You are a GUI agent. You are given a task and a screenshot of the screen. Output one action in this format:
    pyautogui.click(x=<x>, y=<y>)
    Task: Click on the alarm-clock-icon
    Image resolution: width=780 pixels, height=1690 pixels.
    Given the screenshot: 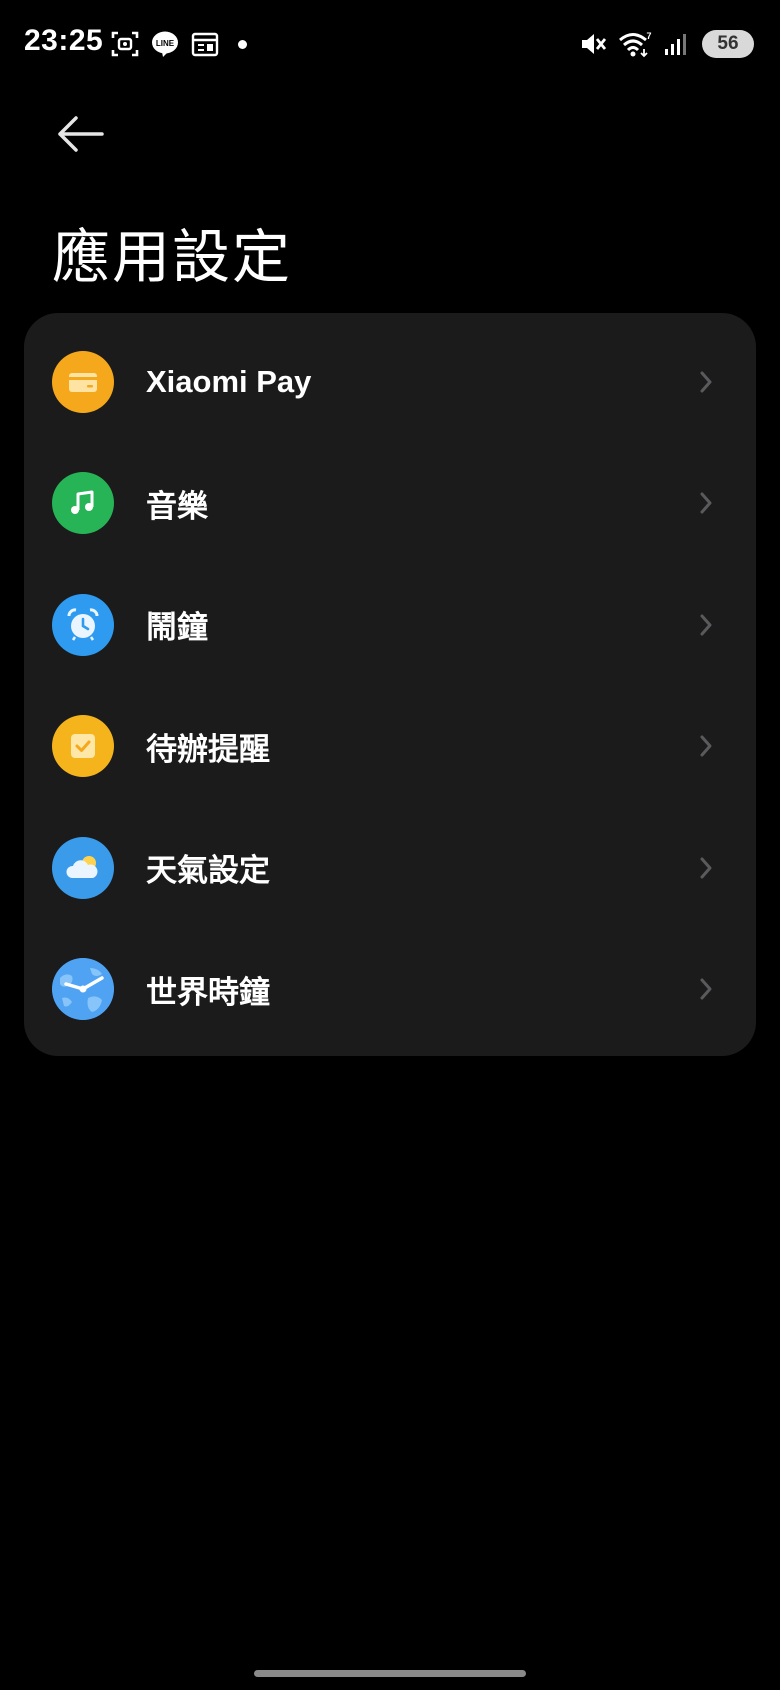 What is the action you would take?
    pyautogui.click(x=83, y=624)
    